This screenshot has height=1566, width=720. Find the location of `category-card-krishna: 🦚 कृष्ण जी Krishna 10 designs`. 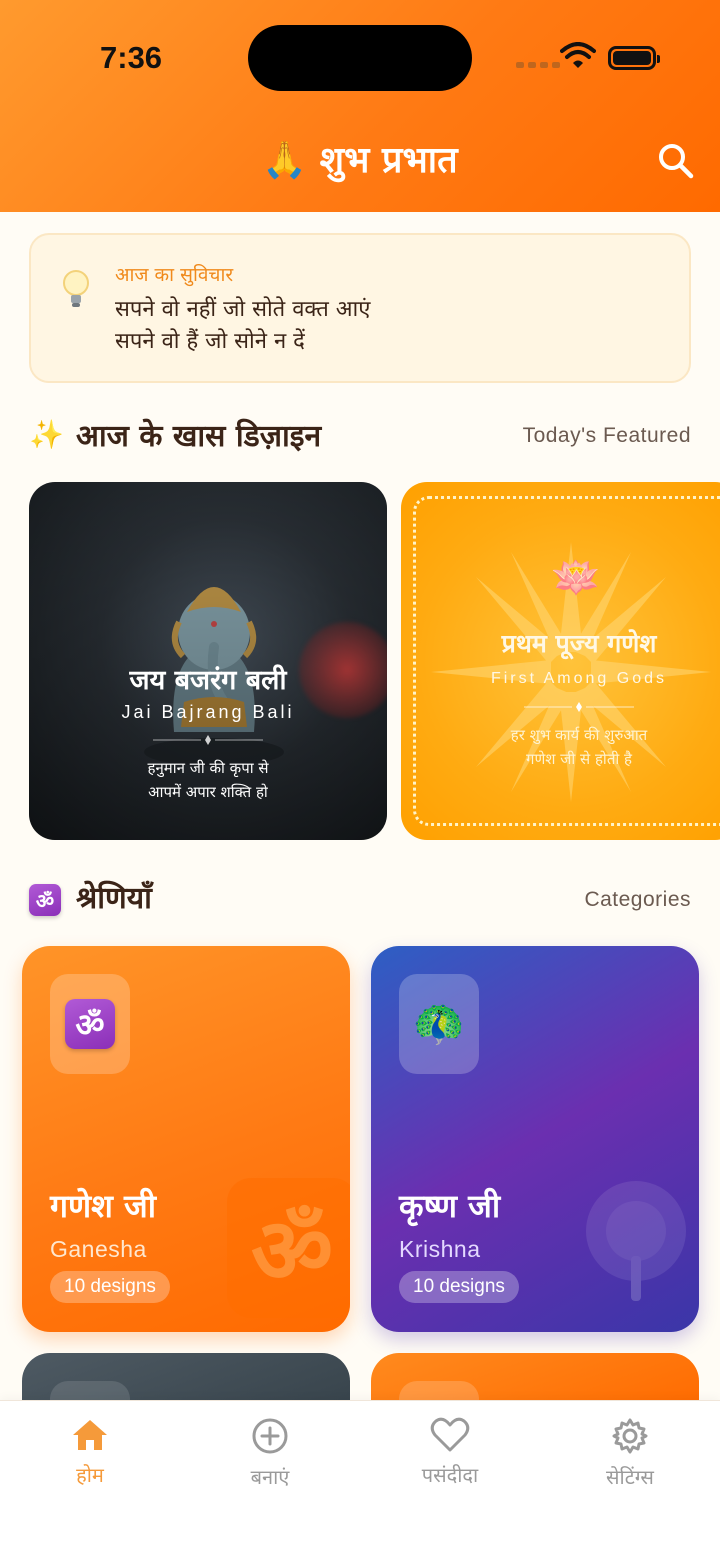

category-card-krishna: 🦚 कृष्ण जी Krishna 10 designs is located at coordinates (535, 1139).